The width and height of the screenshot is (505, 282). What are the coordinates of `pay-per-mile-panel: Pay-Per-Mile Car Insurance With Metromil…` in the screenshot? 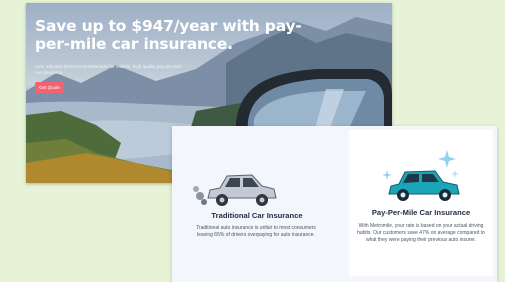 It's located at (421, 203).